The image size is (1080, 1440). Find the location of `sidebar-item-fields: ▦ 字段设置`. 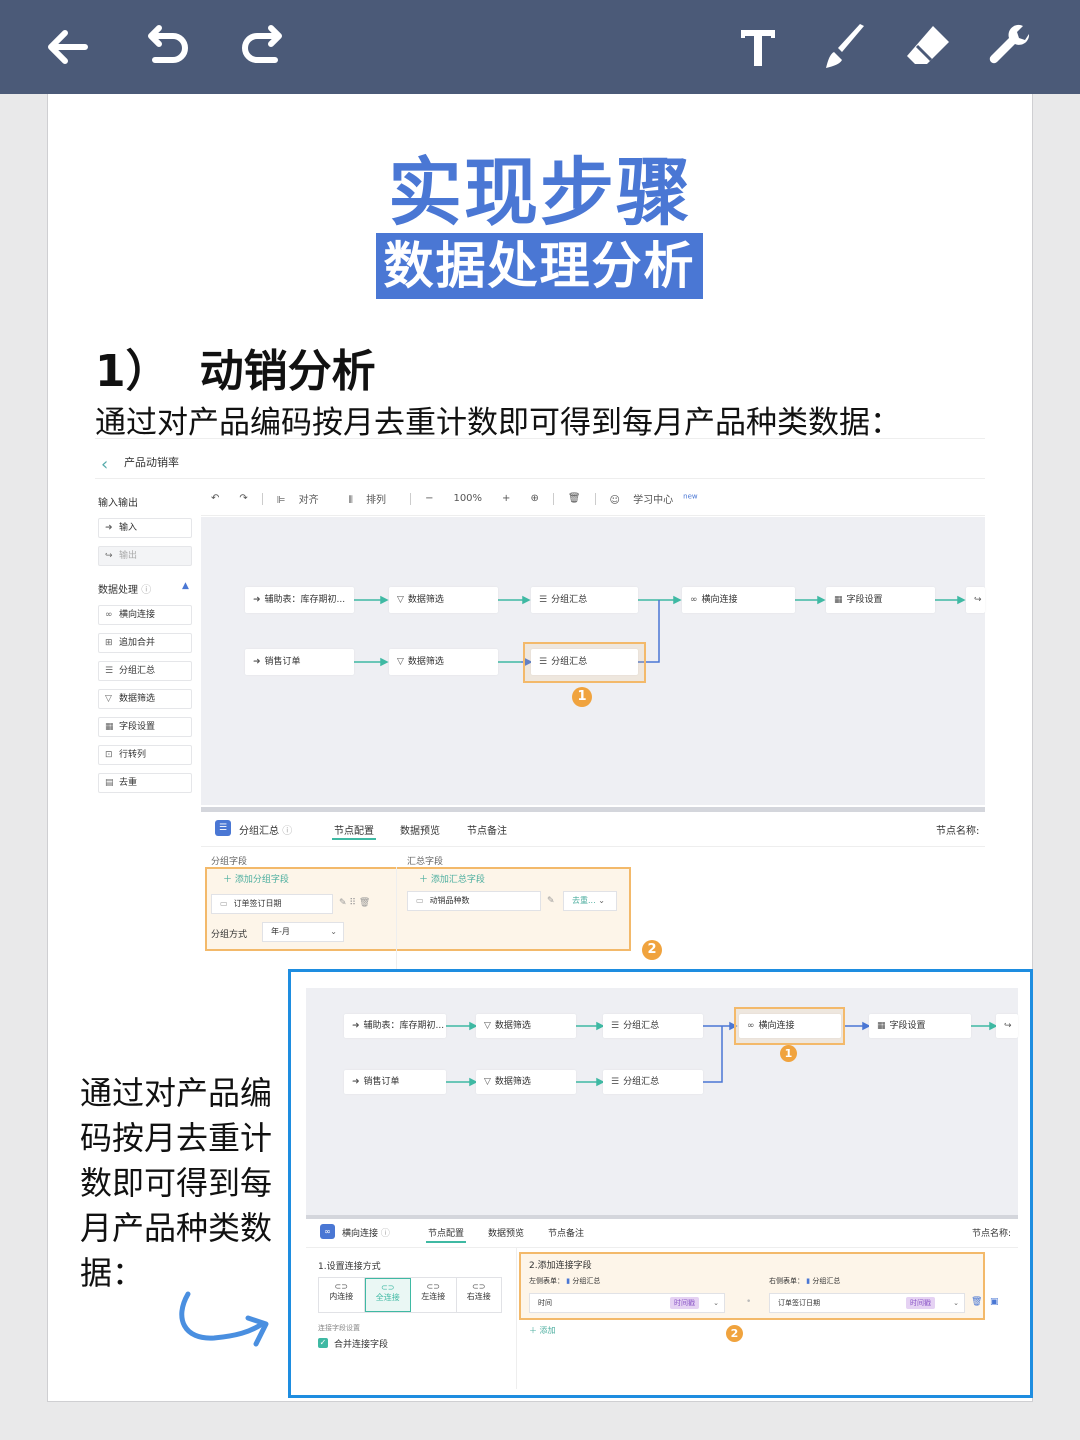

sidebar-item-fields: ▦ 字段设置 is located at coordinates (145, 727).